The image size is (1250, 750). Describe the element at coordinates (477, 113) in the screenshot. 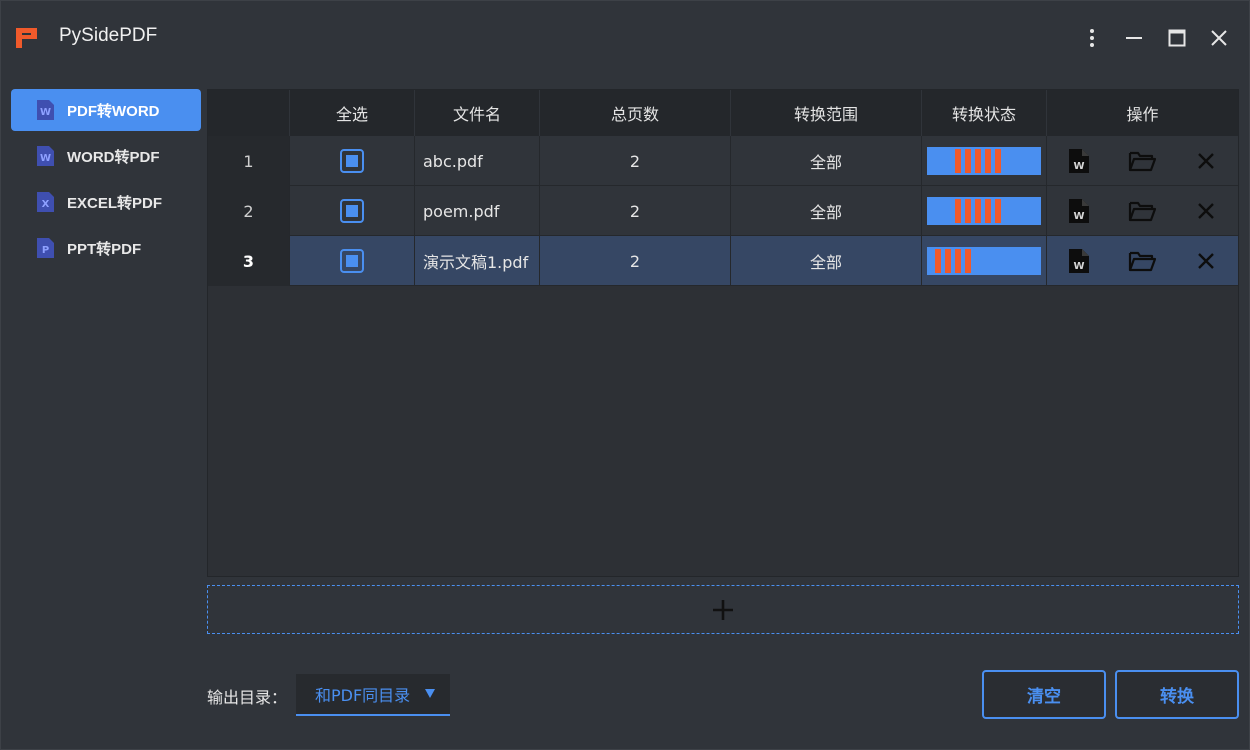

I see `header-filename: 文件名` at that location.